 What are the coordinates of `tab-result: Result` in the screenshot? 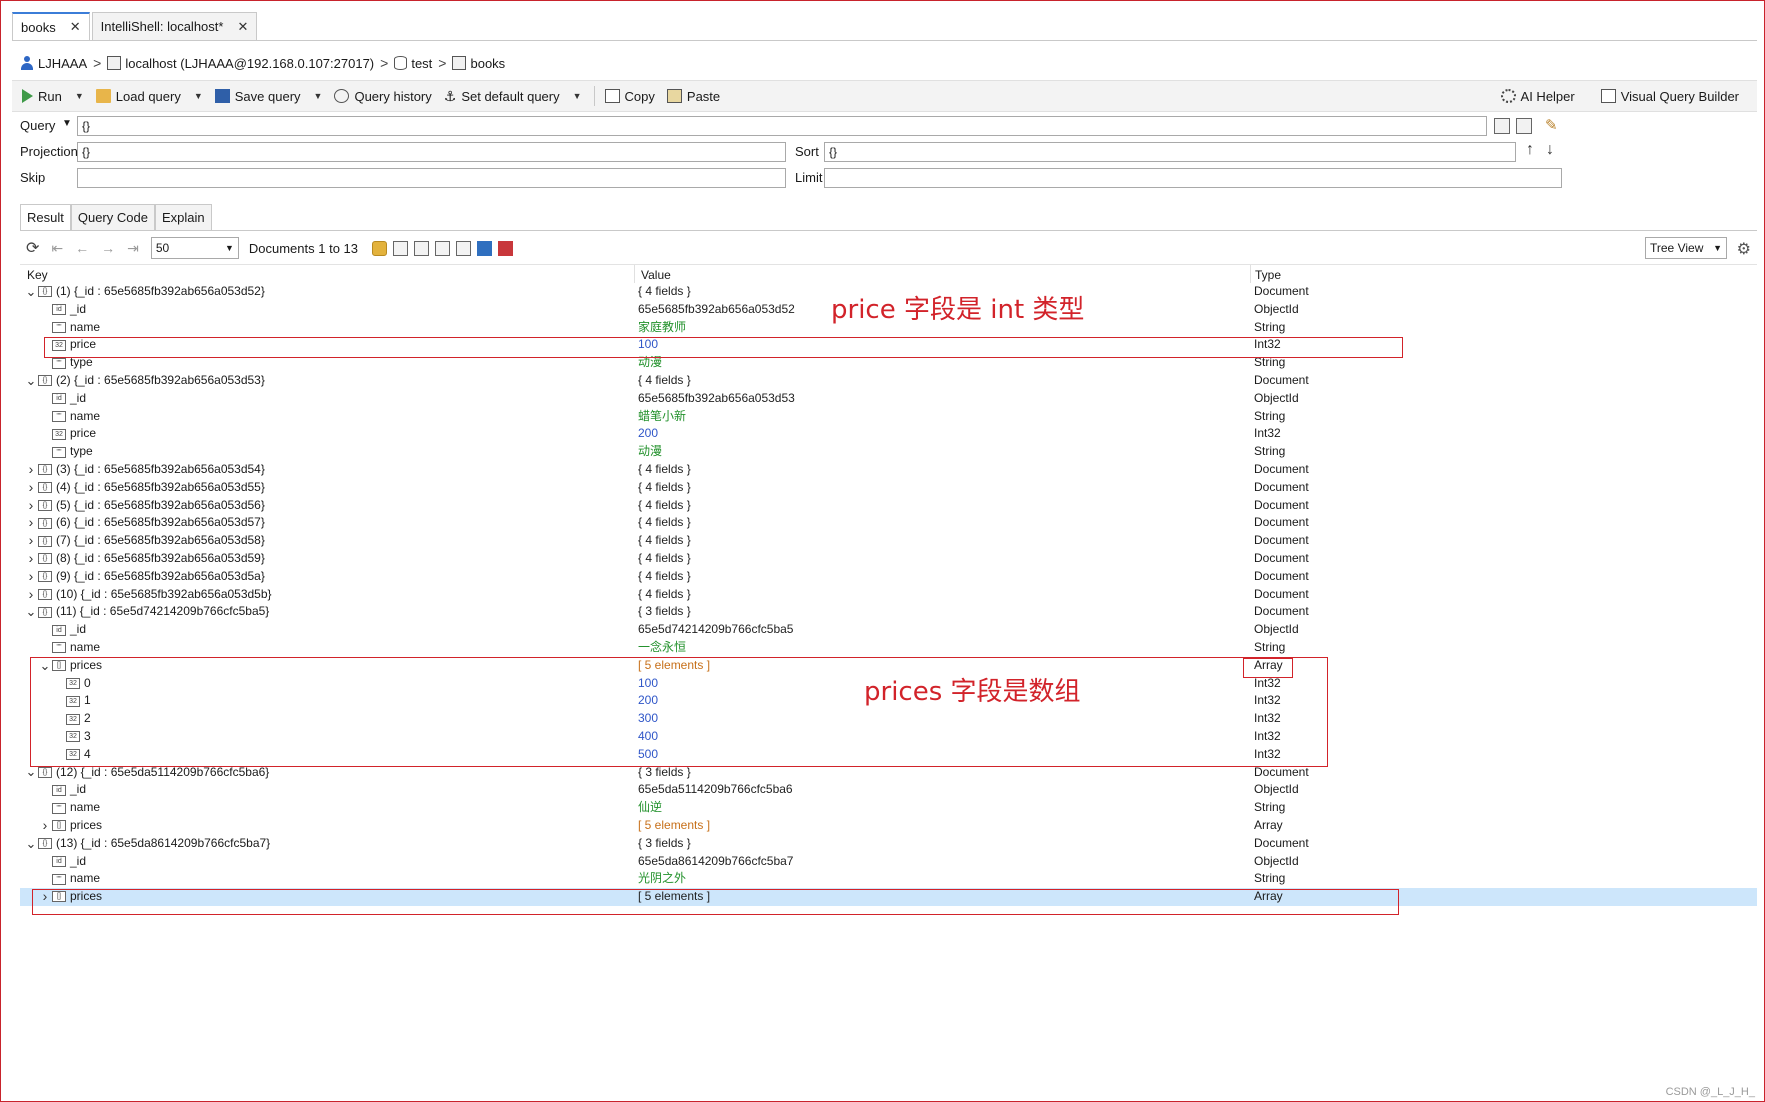 It's located at (45, 217).